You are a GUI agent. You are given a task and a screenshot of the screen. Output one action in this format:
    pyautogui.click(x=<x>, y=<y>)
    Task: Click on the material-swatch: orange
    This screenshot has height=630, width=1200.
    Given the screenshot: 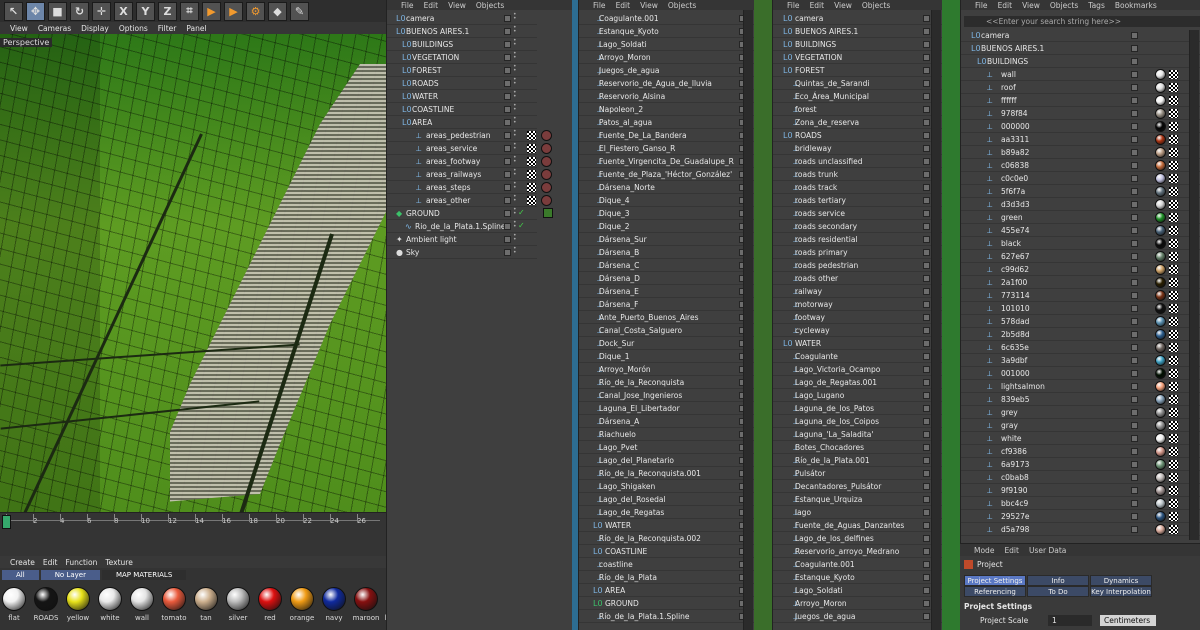 What is the action you would take?
    pyautogui.click(x=302, y=604)
    